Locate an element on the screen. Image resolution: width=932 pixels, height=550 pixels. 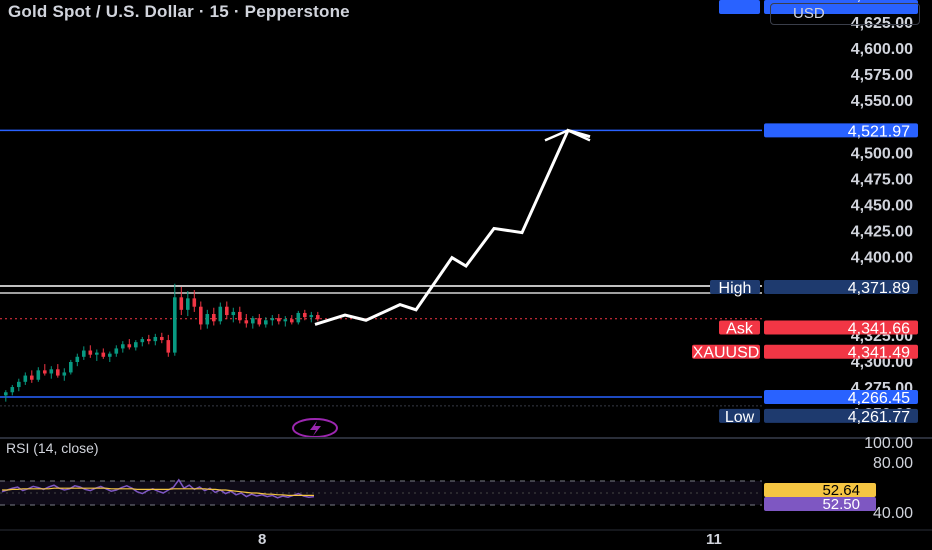
price-tick-label: 4,450.00 is located at coordinates (882, 206).